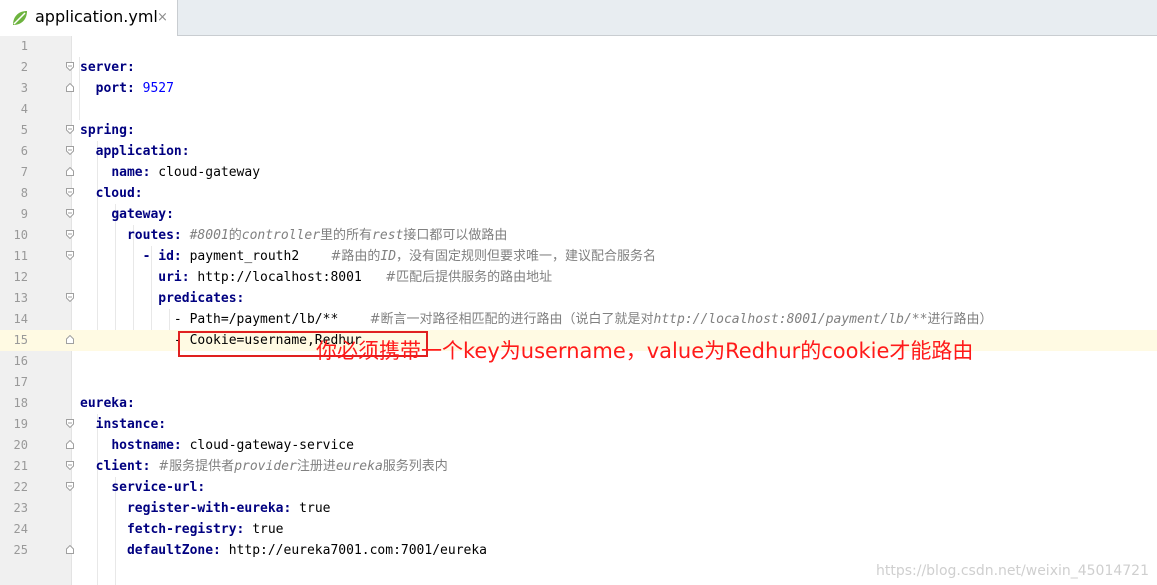 The height and width of the screenshot is (585, 1157). Describe the element at coordinates (162, 17) in the screenshot. I see `tab-close-icon: ×` at that location.